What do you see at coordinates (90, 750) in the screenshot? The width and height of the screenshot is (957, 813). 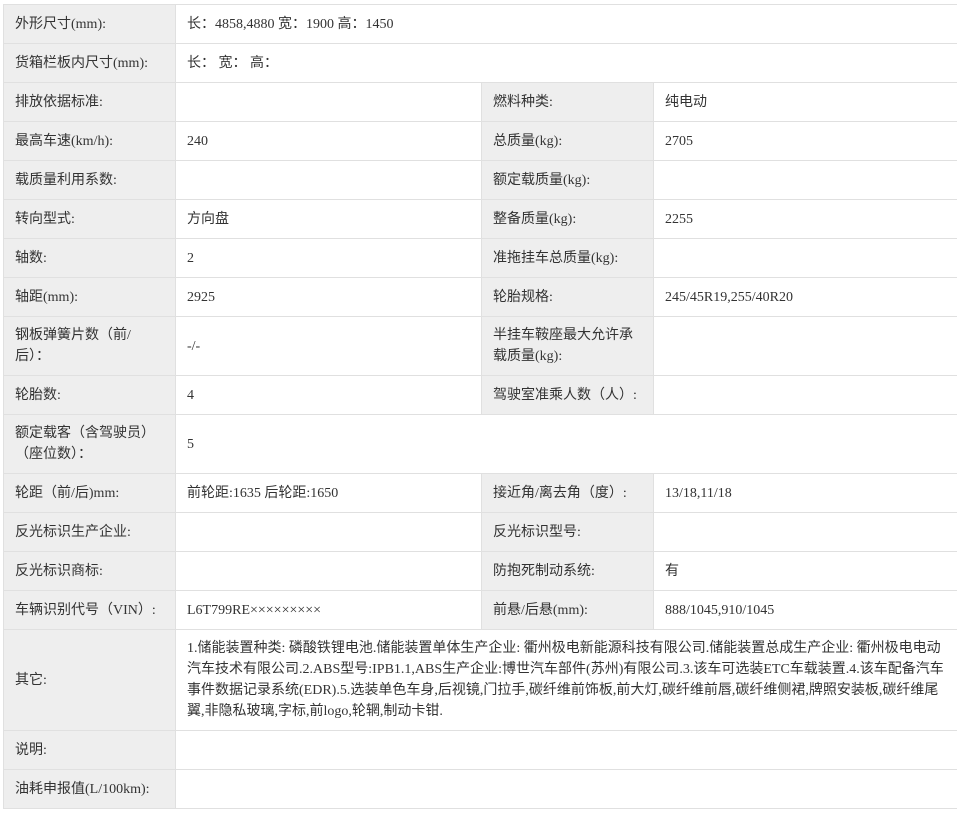 I see `row-label: 说明:` at bounding box center [90, 750].